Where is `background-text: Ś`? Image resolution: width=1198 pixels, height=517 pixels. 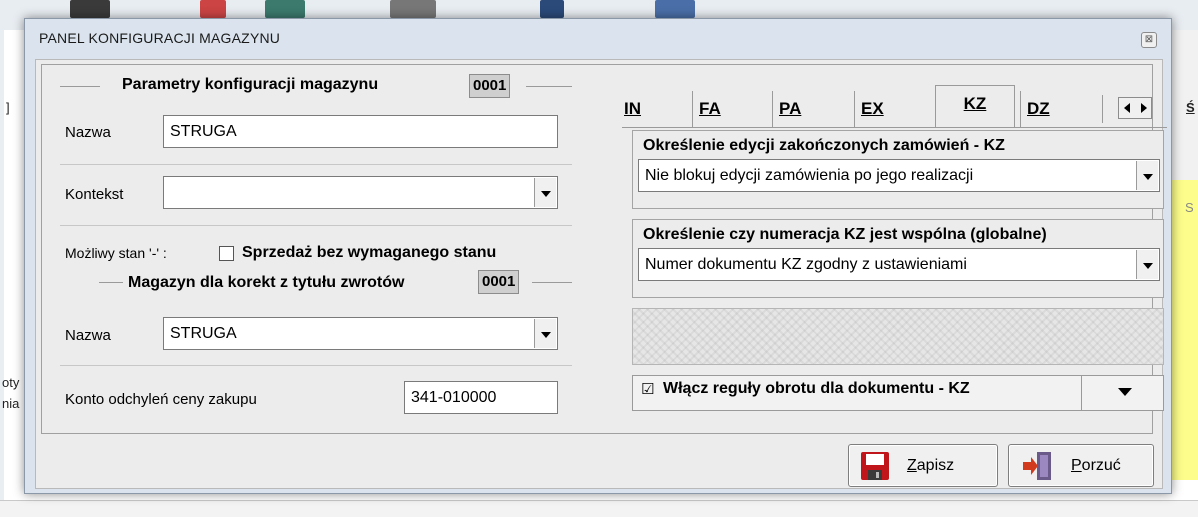
background-text: Ś is located at coordinates (1190, 107).